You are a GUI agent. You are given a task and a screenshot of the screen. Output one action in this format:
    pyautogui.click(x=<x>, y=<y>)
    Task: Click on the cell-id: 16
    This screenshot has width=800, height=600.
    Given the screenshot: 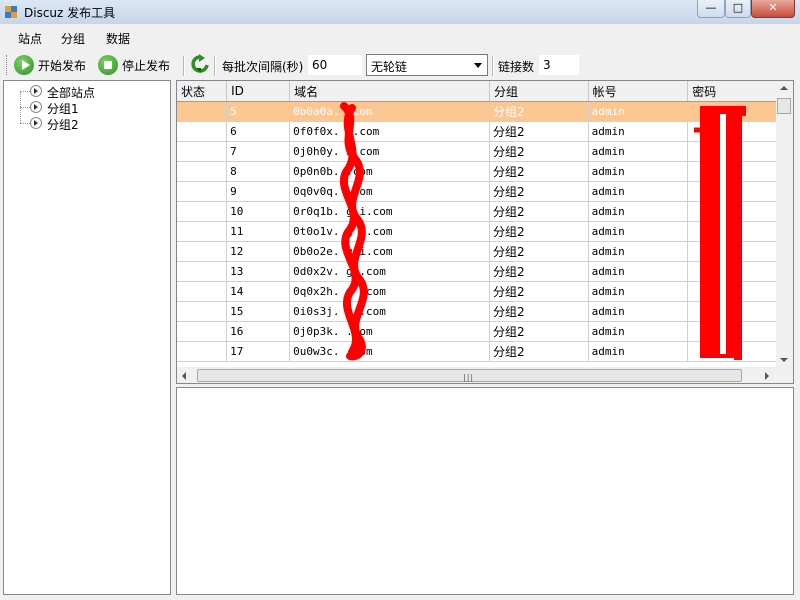 What is the action you would take?
    pyautogui.click(x=258, y=331)
    